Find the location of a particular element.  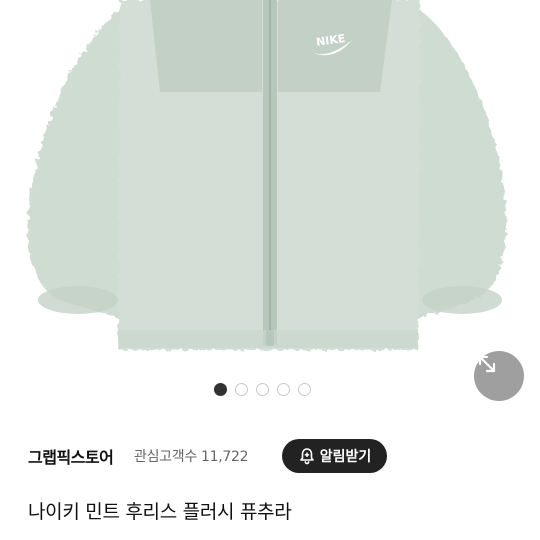

expand-arrows-icon is located at coordinates (487, 364).